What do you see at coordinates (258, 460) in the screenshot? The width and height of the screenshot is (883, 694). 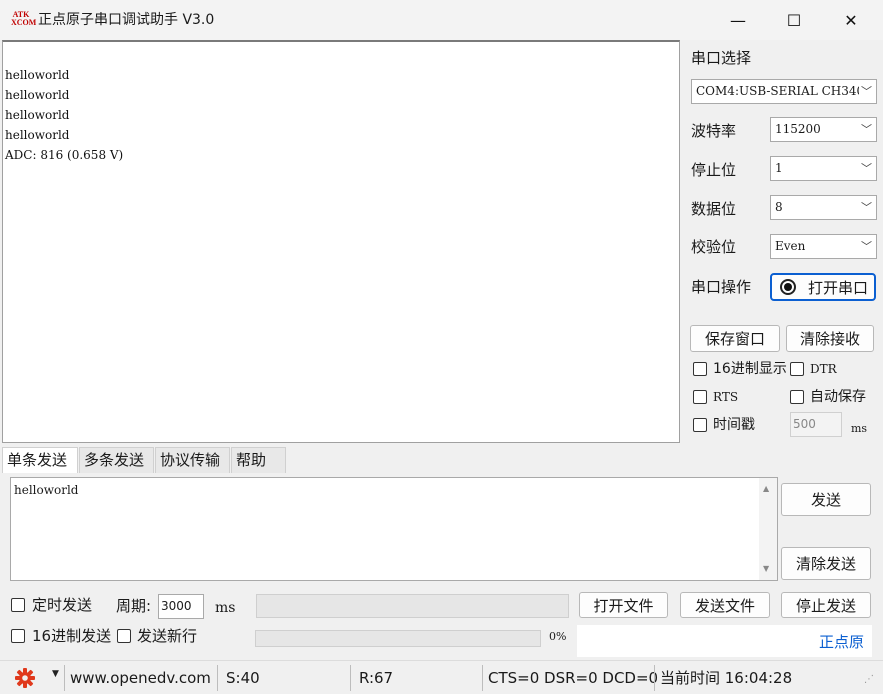 I see `tab-help: 帮助` at bounding box center [258, 460].